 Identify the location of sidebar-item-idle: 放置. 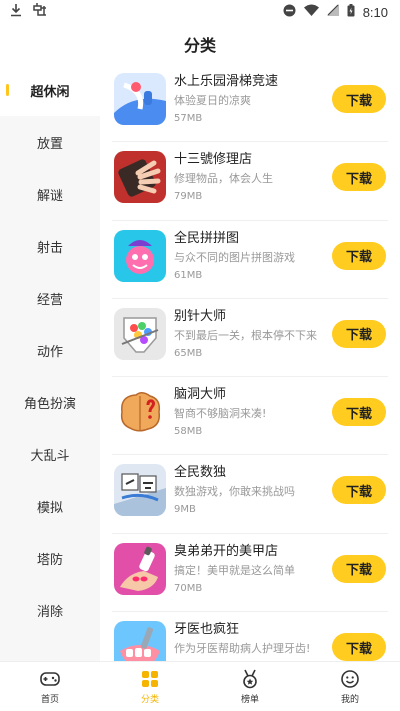
(50, 142).